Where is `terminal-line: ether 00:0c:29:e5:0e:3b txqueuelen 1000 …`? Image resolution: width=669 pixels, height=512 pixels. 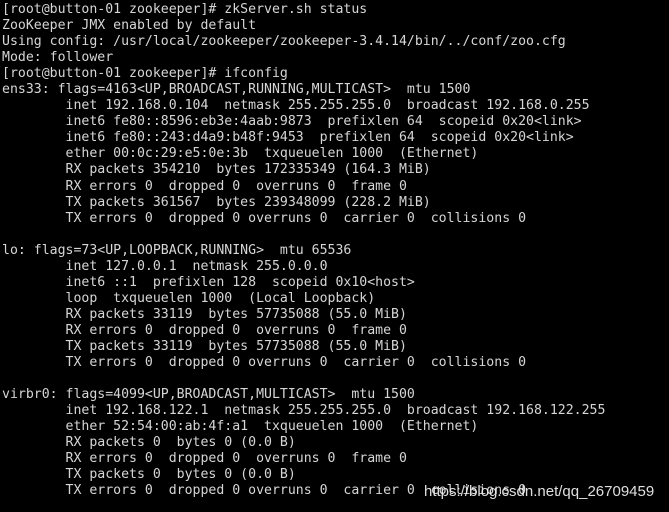
terminal-line: ether 00:0c:29:e5:0e:3b txqueuelen 1000 … is located at coordinates (240, 154).